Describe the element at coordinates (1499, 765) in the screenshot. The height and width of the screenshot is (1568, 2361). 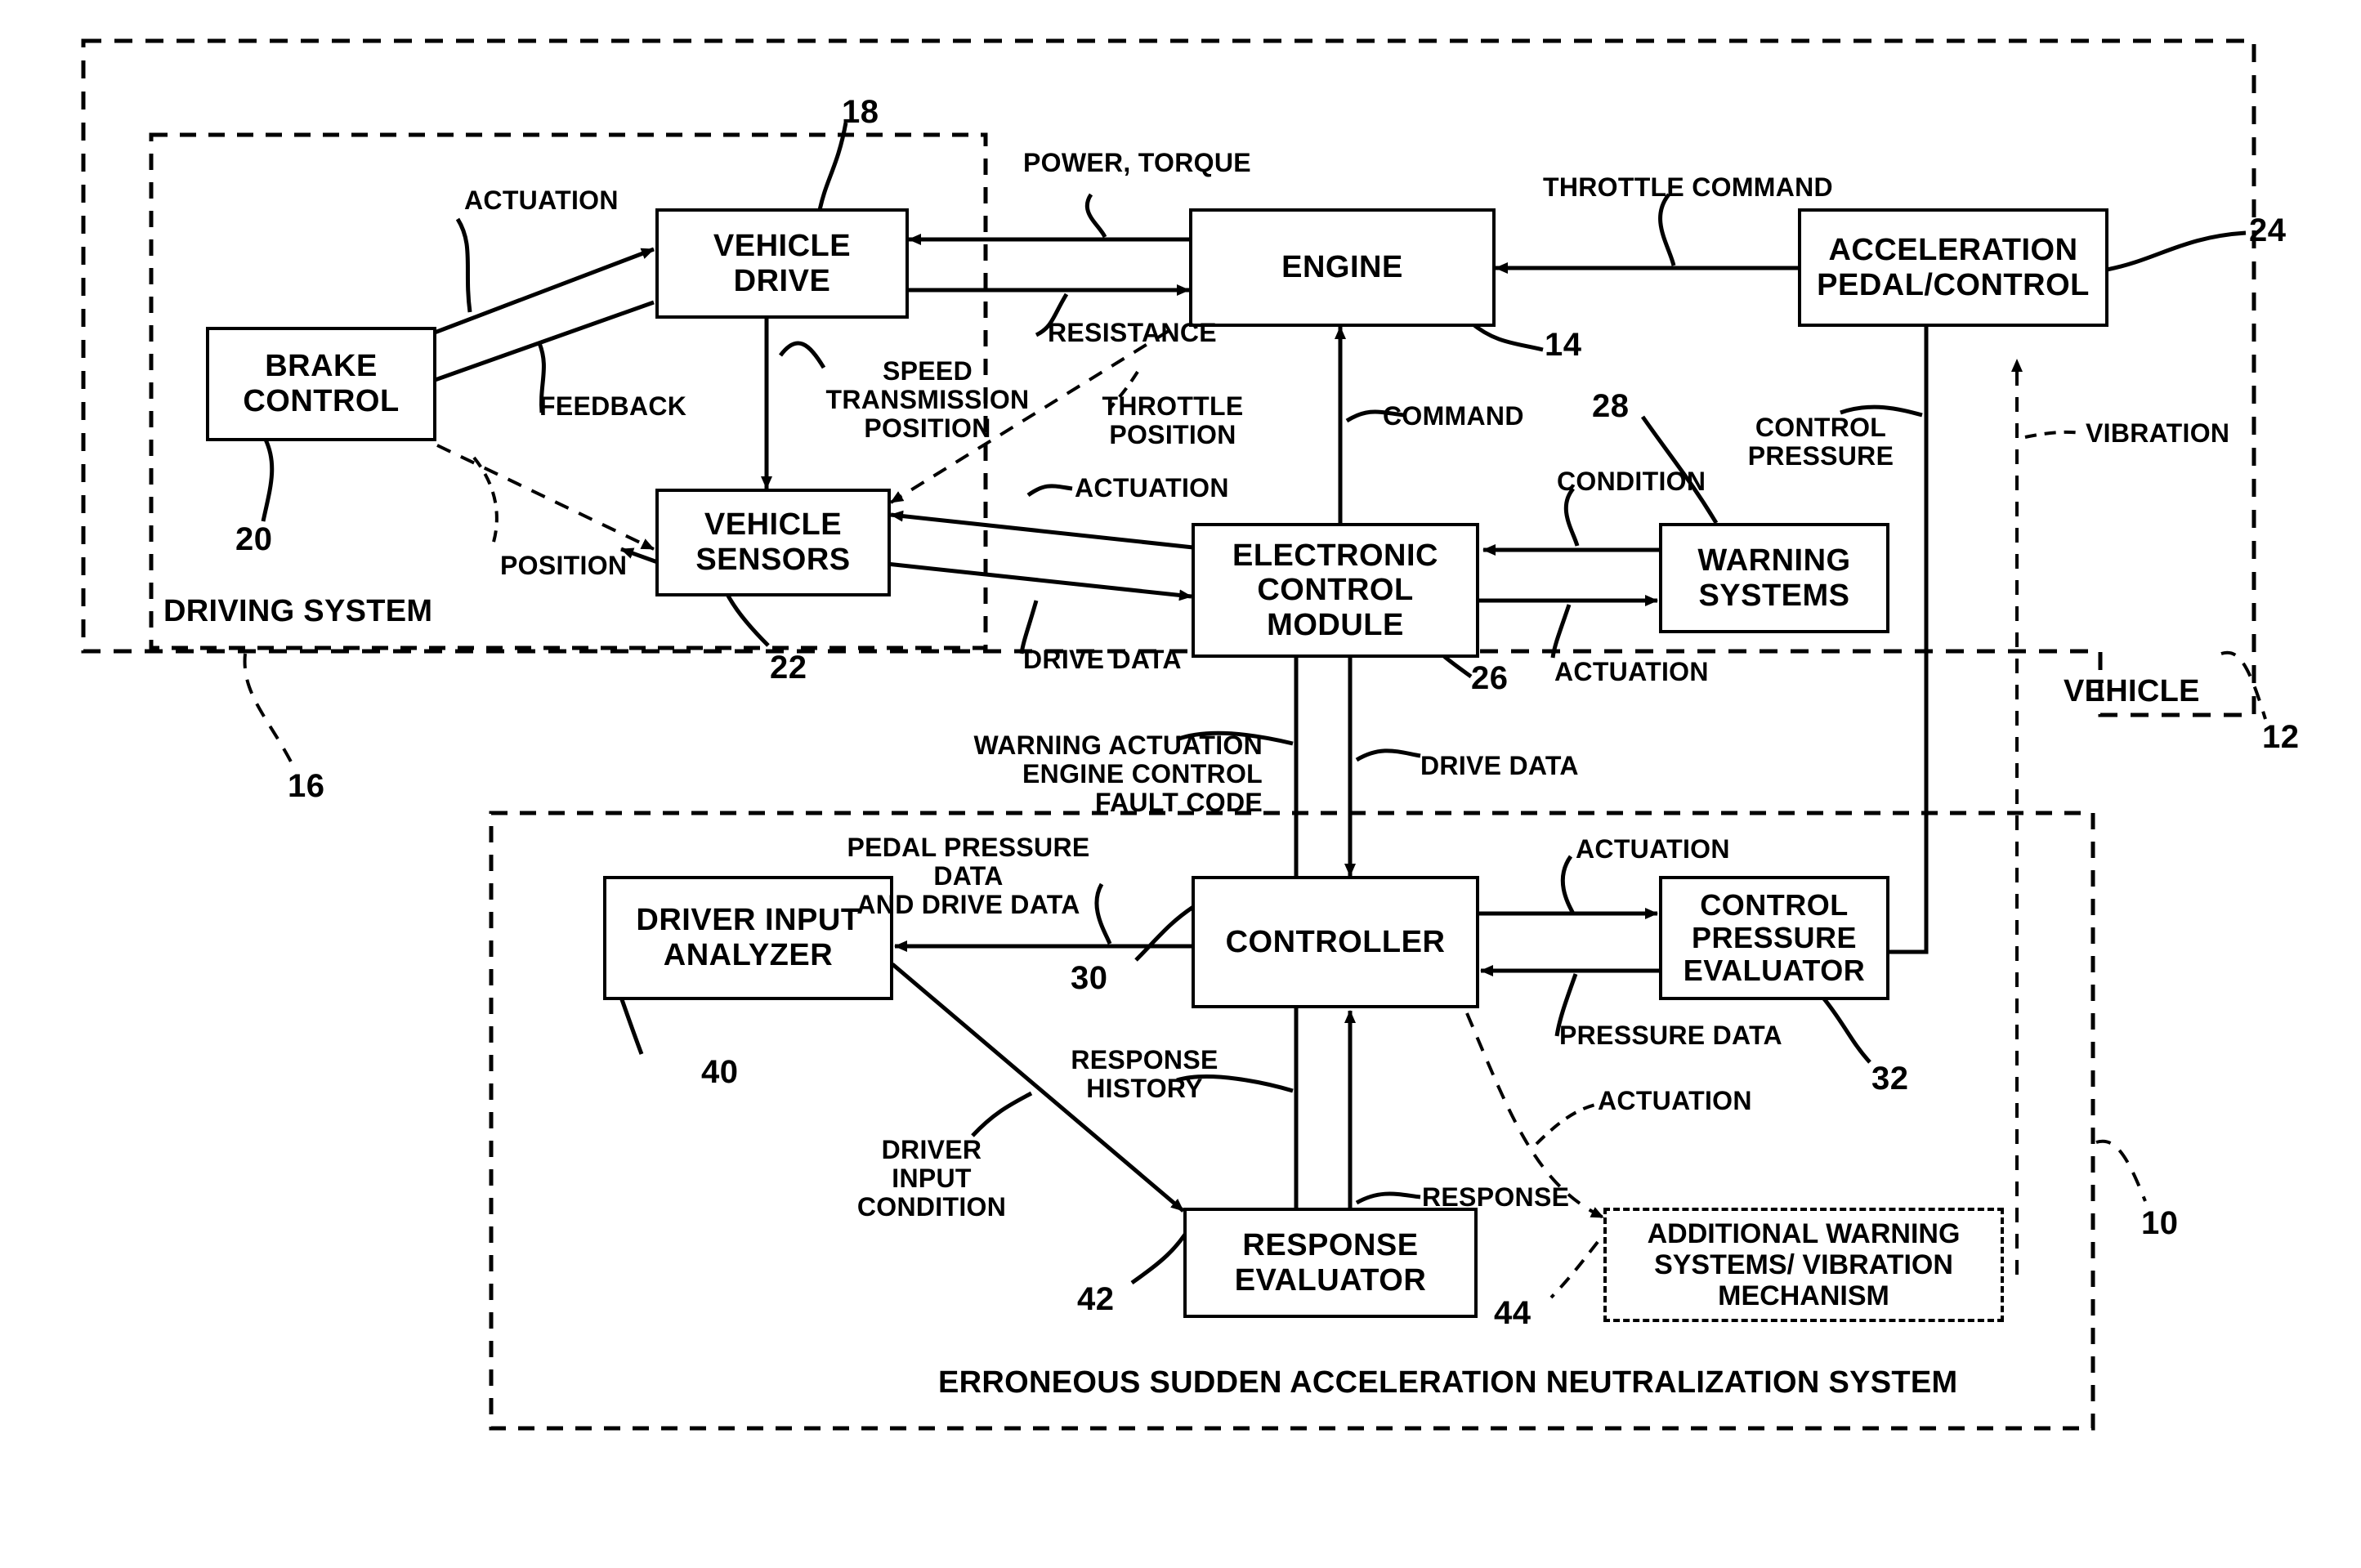
I see `edge-label-drive-data-ecm-controller: DRIVE DATA` at that location.